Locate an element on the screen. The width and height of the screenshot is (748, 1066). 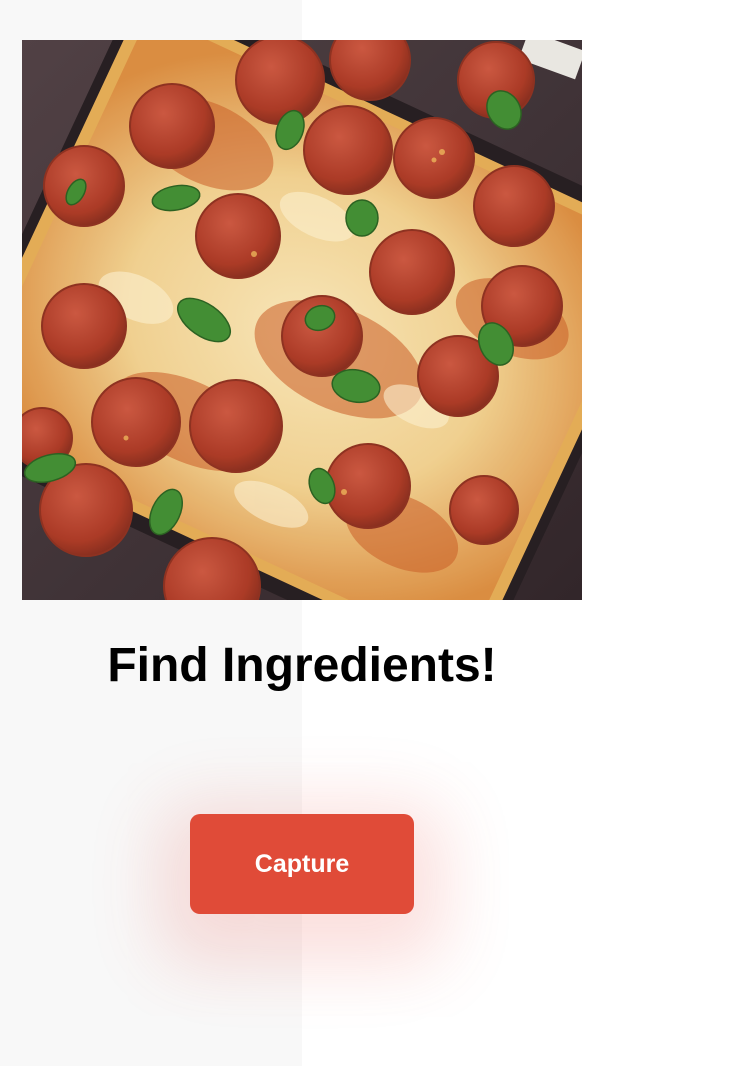
capture-button: Capture is located at coordinates (302, 864).